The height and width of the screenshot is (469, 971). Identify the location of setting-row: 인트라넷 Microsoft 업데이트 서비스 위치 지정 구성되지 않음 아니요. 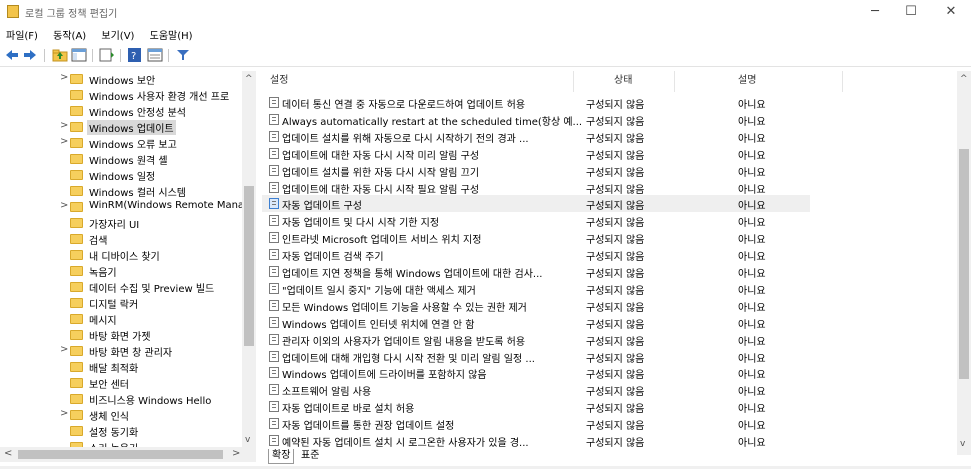
(608, 237).